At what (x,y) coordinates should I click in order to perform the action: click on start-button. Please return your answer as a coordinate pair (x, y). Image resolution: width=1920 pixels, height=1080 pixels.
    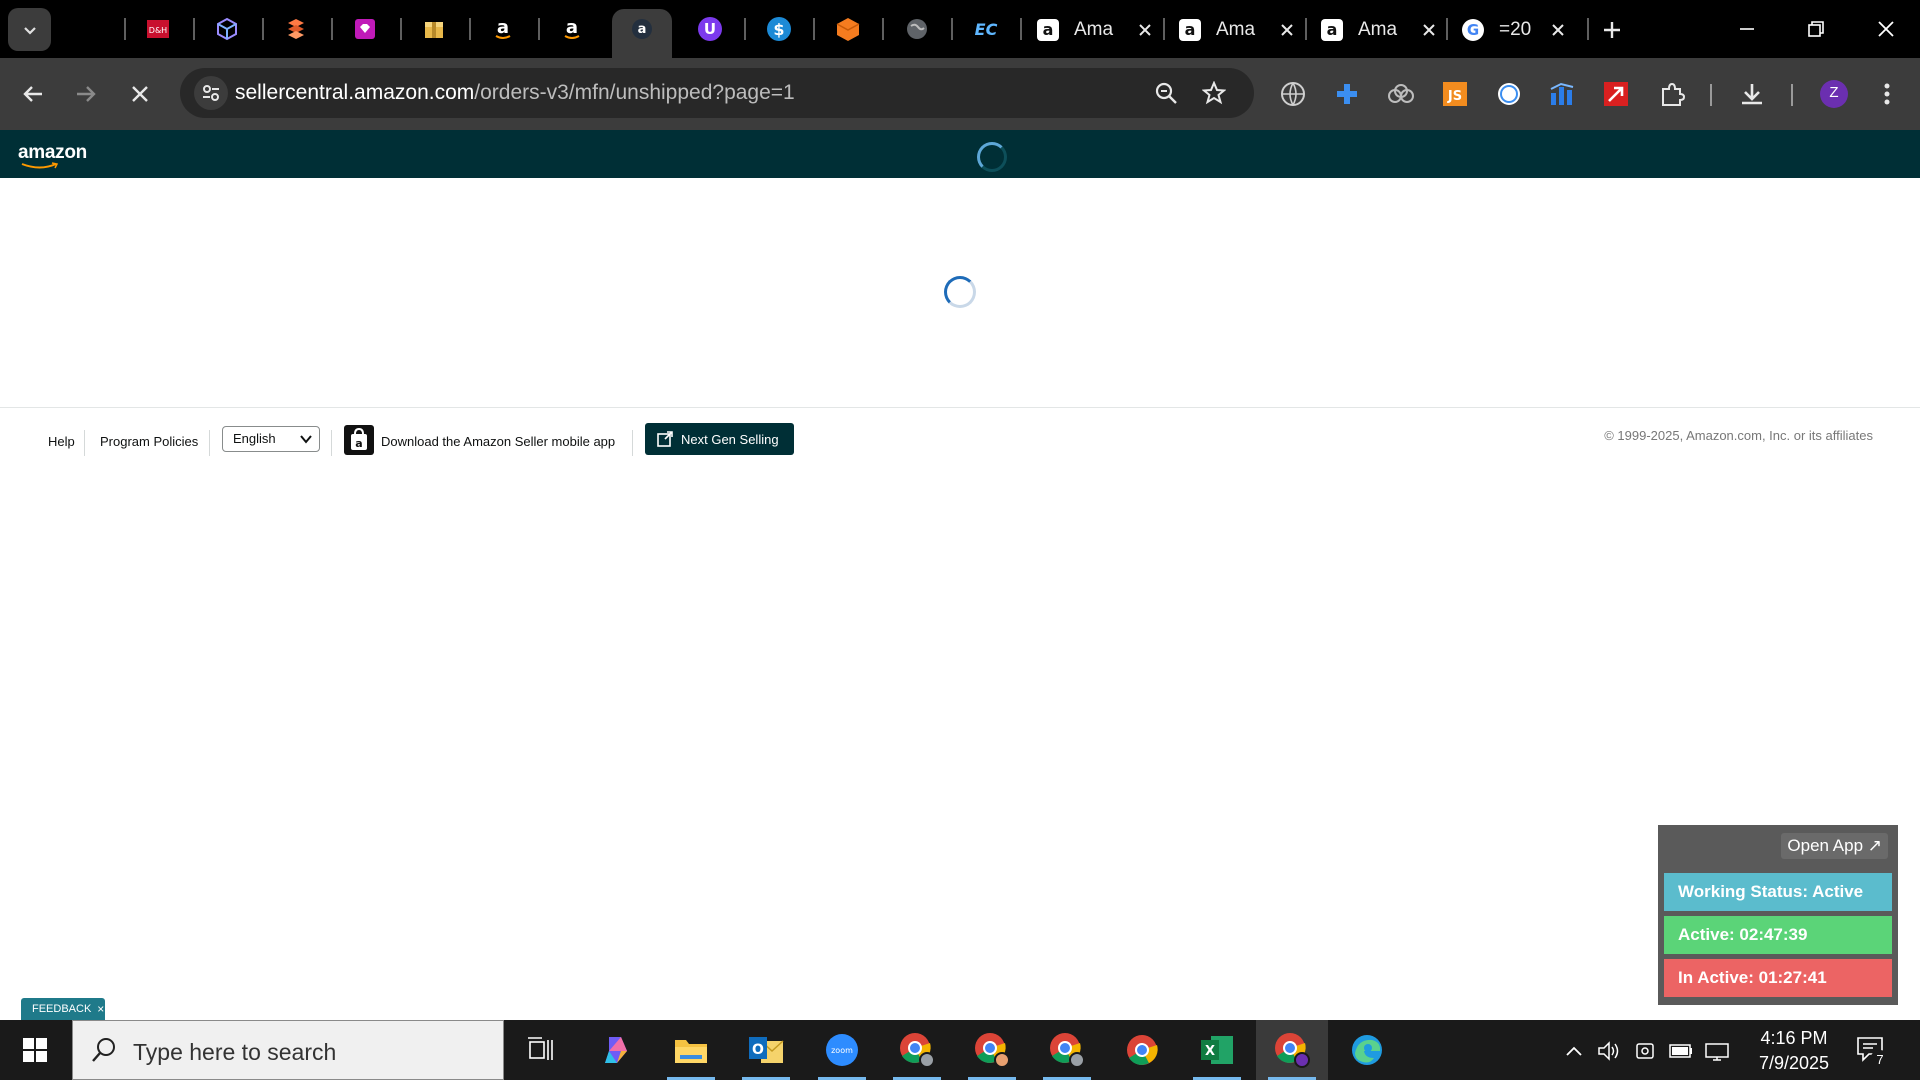
    Looking at the image, I should click on (35, 1050).